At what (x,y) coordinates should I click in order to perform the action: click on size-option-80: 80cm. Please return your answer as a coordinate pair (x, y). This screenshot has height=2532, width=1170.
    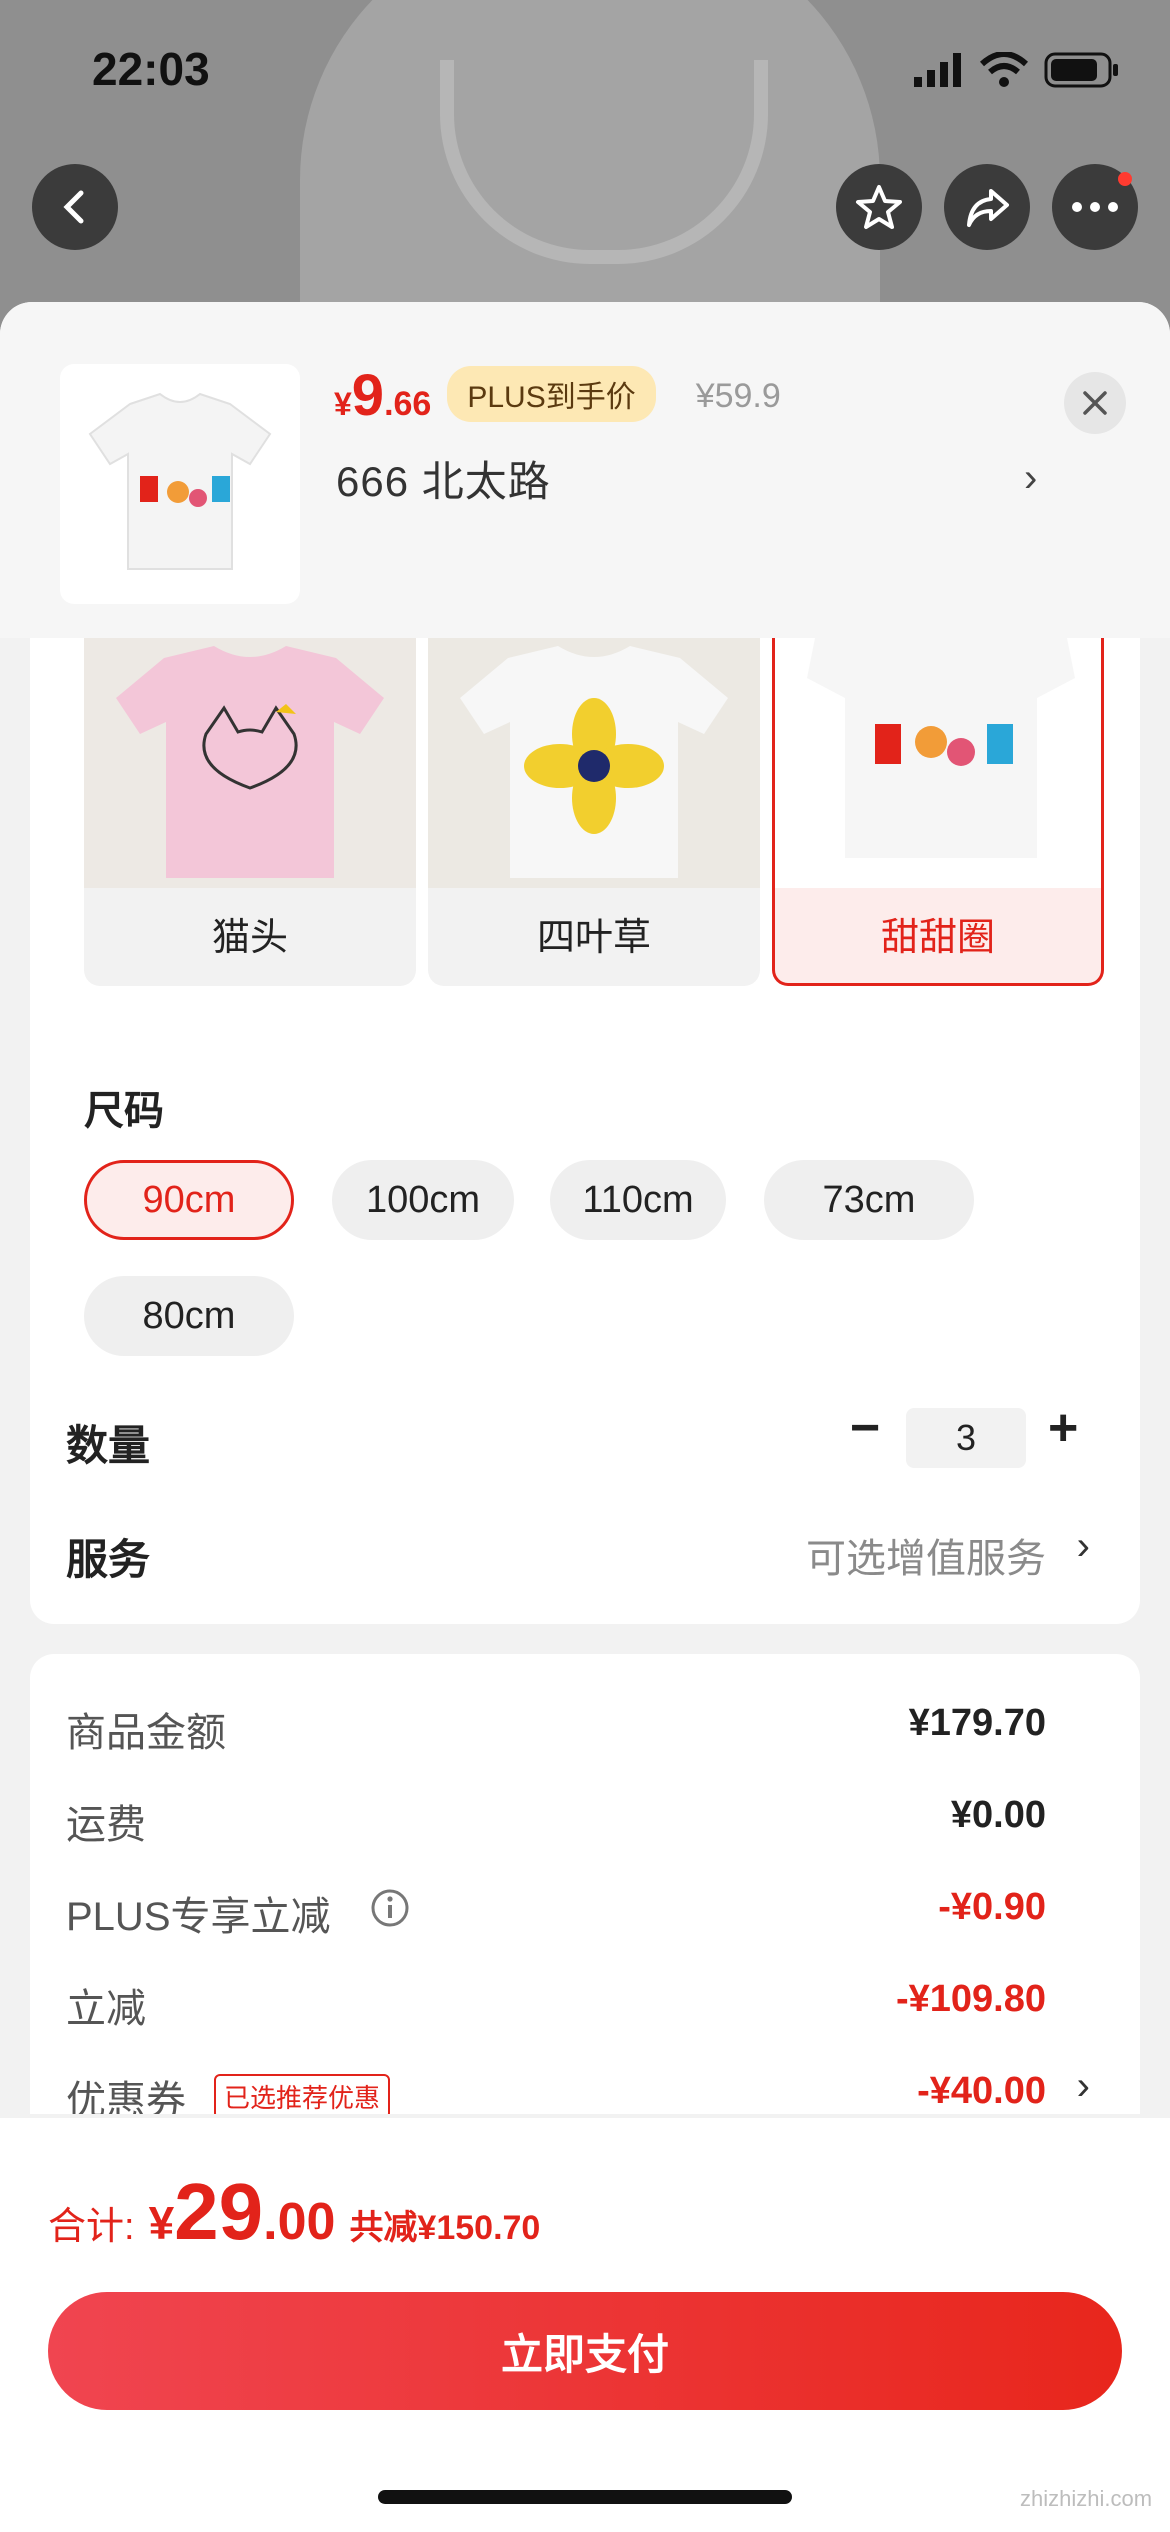
    Looking at the image, I should click on (189, 1316).